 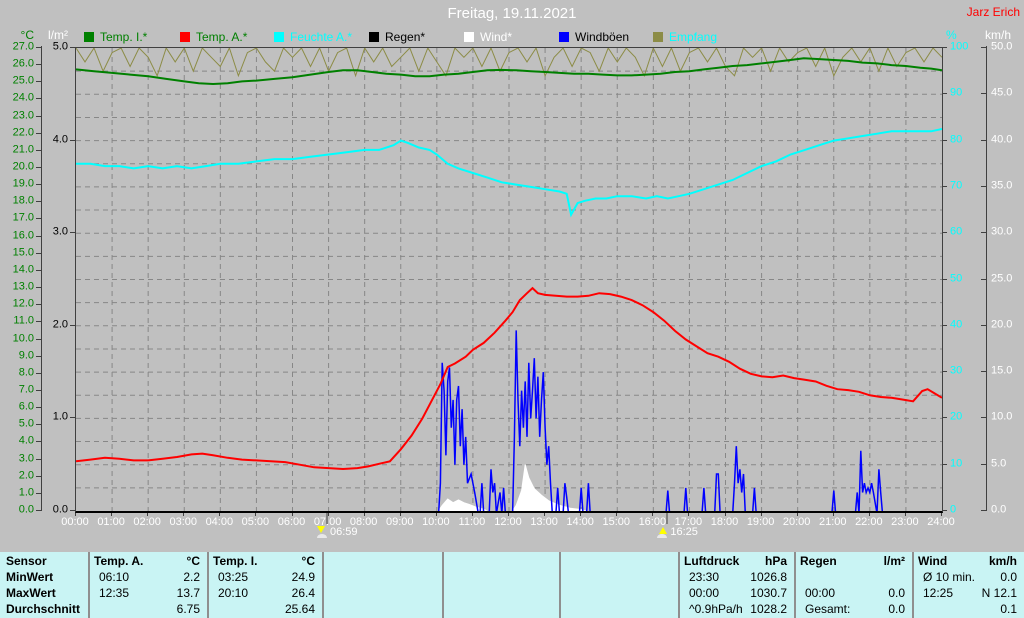 What do you see at coordinates (60, 509) in the screenshot?
I see `rain-axis-label: 0.0` at bounding box center [60, 509].